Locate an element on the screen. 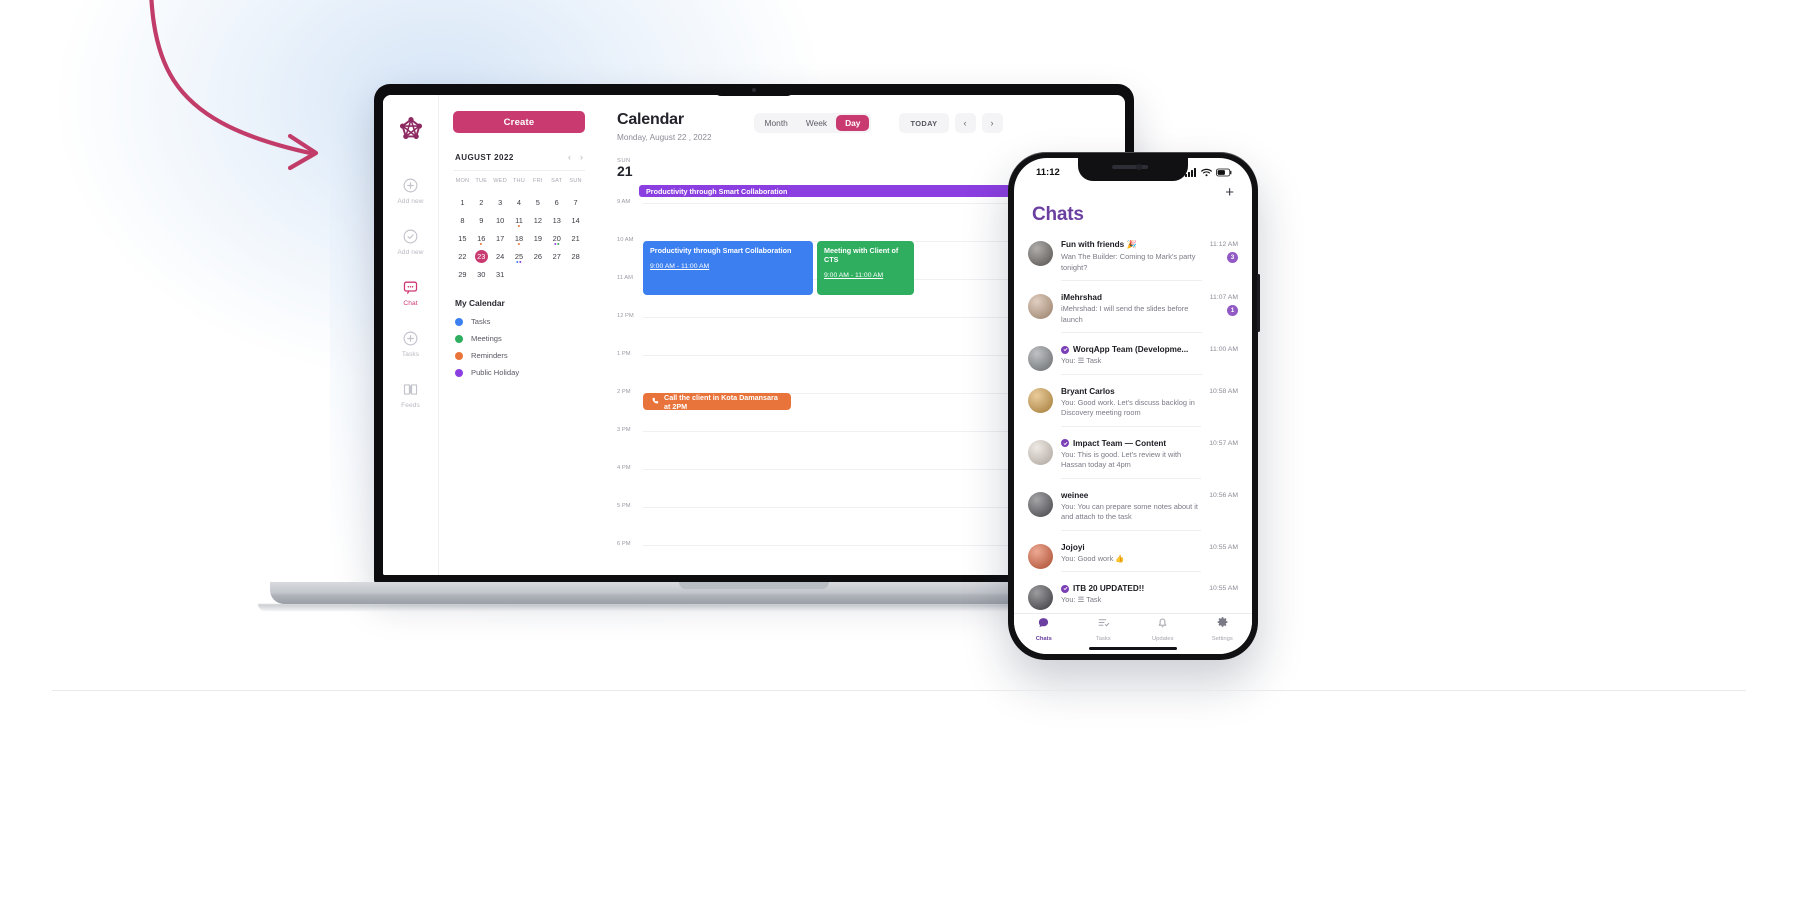 This screenshot has width=1798, height=902. avatar is located at coordinates (1040, 400).